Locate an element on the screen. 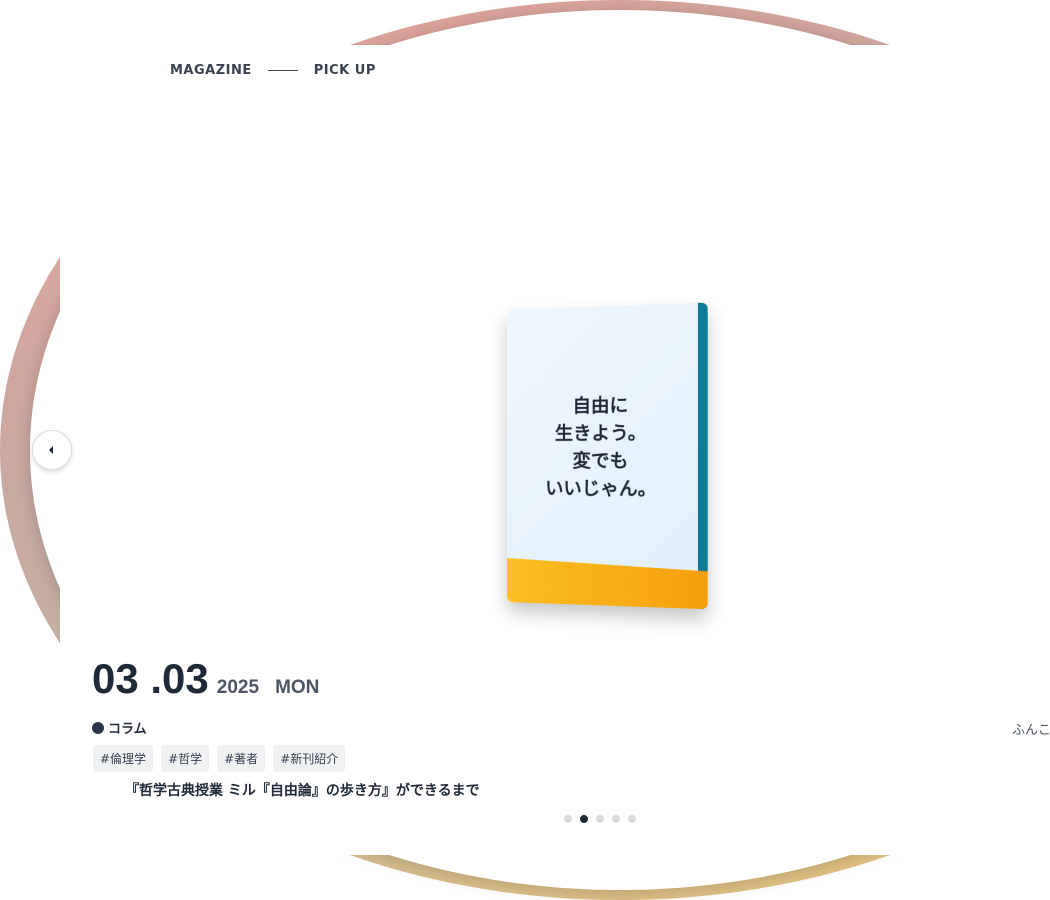  article-category: コラム is located at coordinates (119, 727).